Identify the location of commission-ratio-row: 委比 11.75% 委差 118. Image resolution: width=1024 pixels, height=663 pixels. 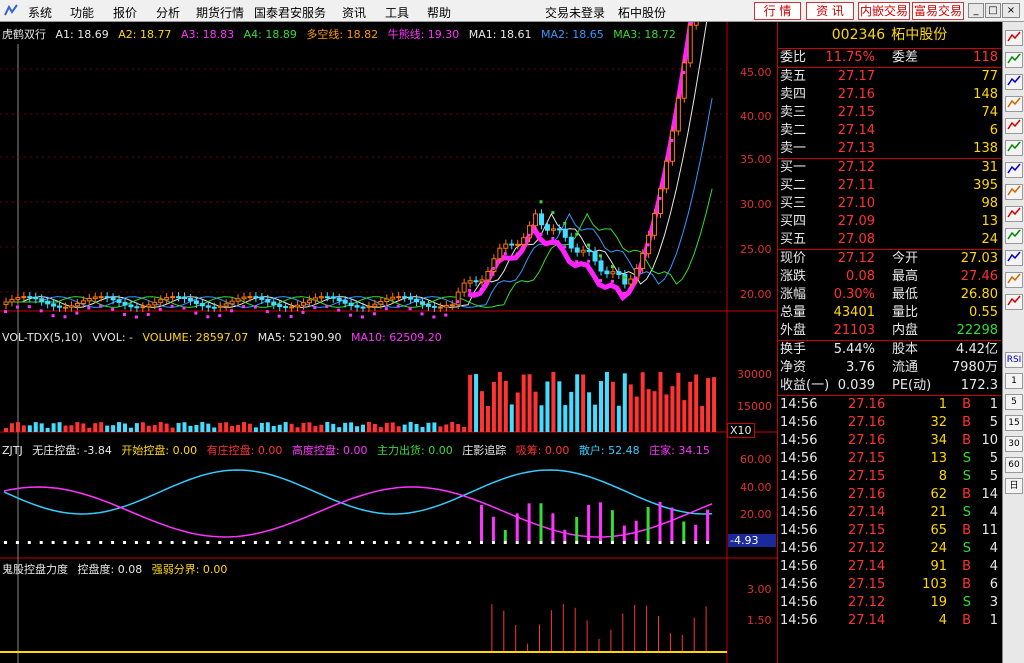
(889, 58).